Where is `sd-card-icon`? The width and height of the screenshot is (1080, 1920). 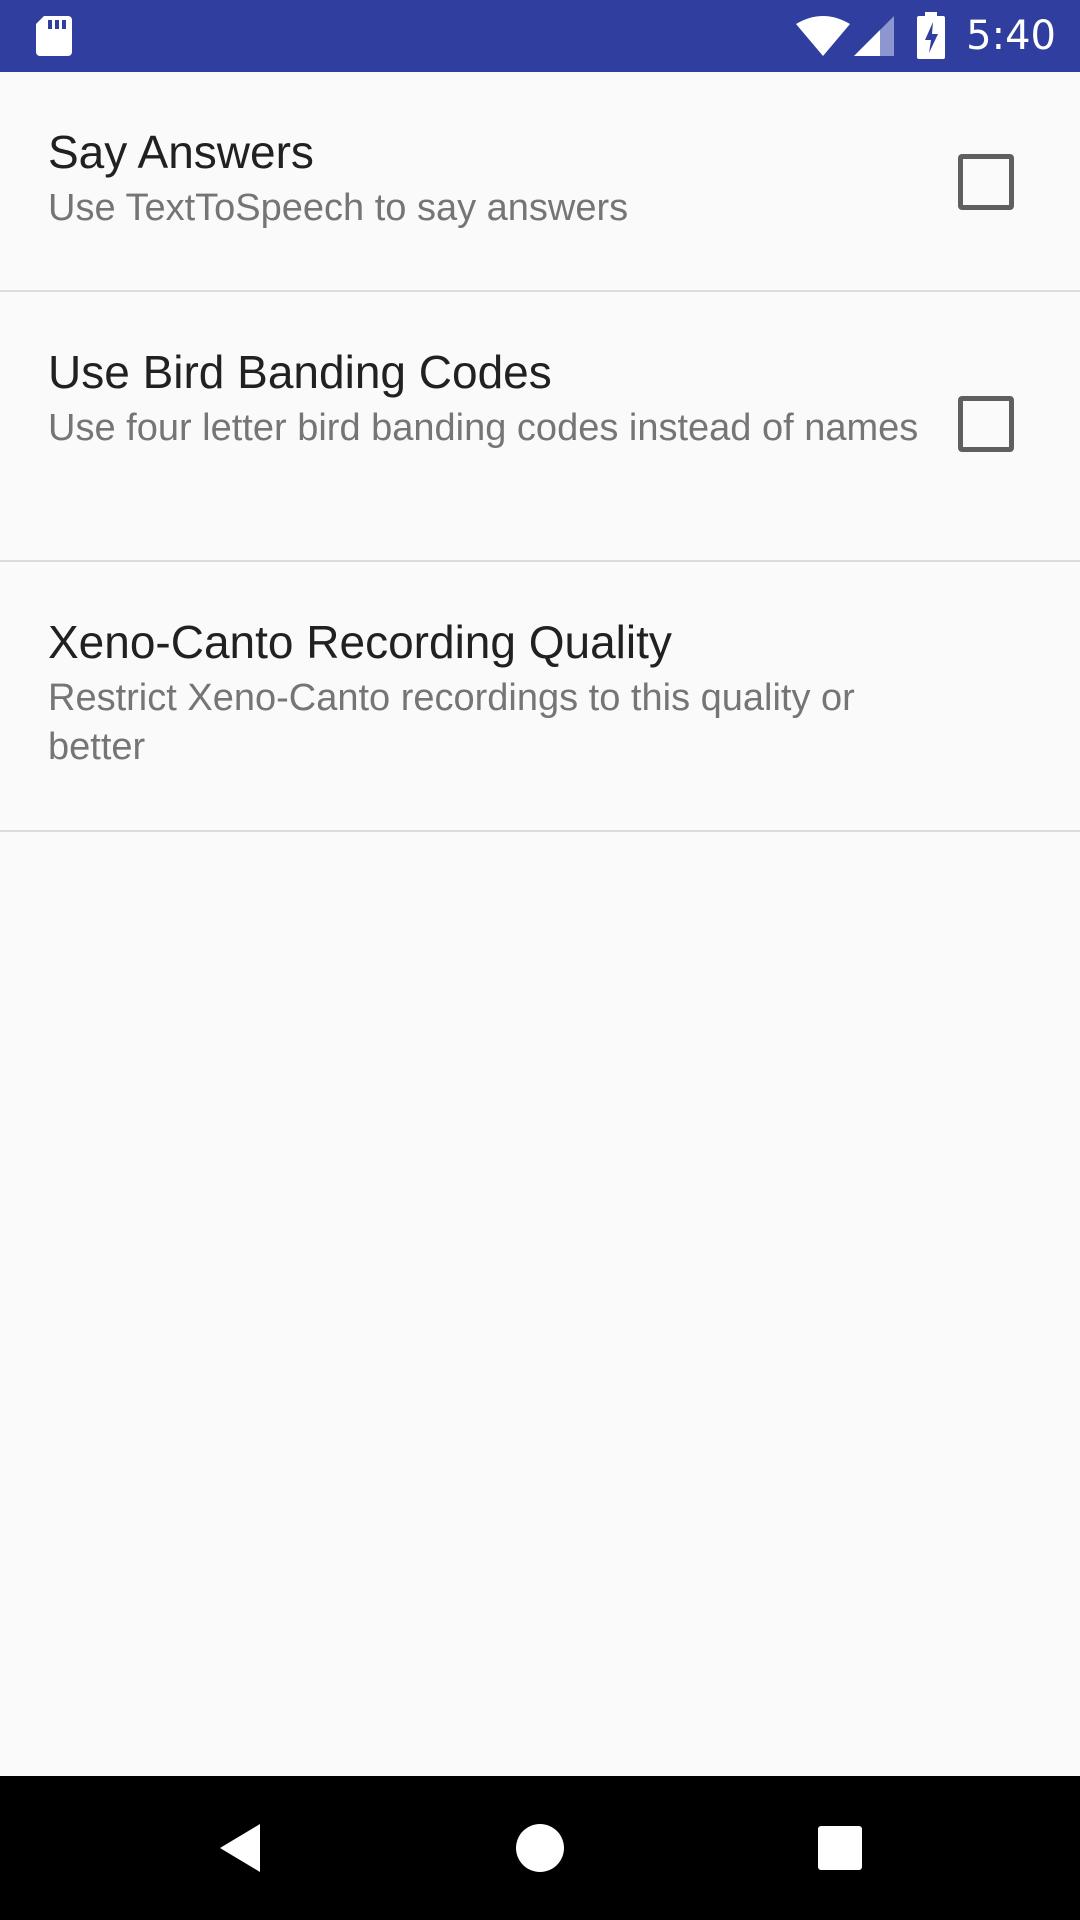 sd-card-icon is located at coordinates (54, 36).